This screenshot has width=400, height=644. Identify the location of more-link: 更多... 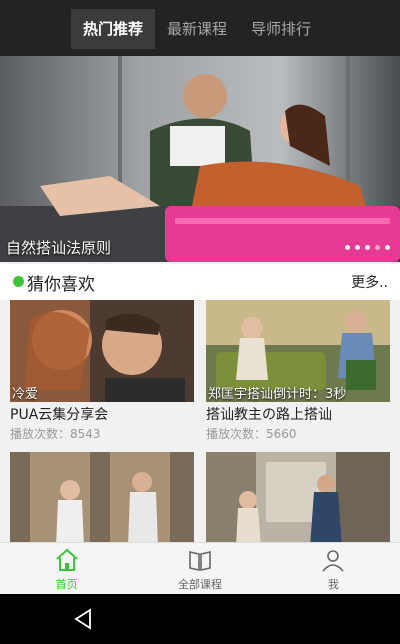
(369, 282).